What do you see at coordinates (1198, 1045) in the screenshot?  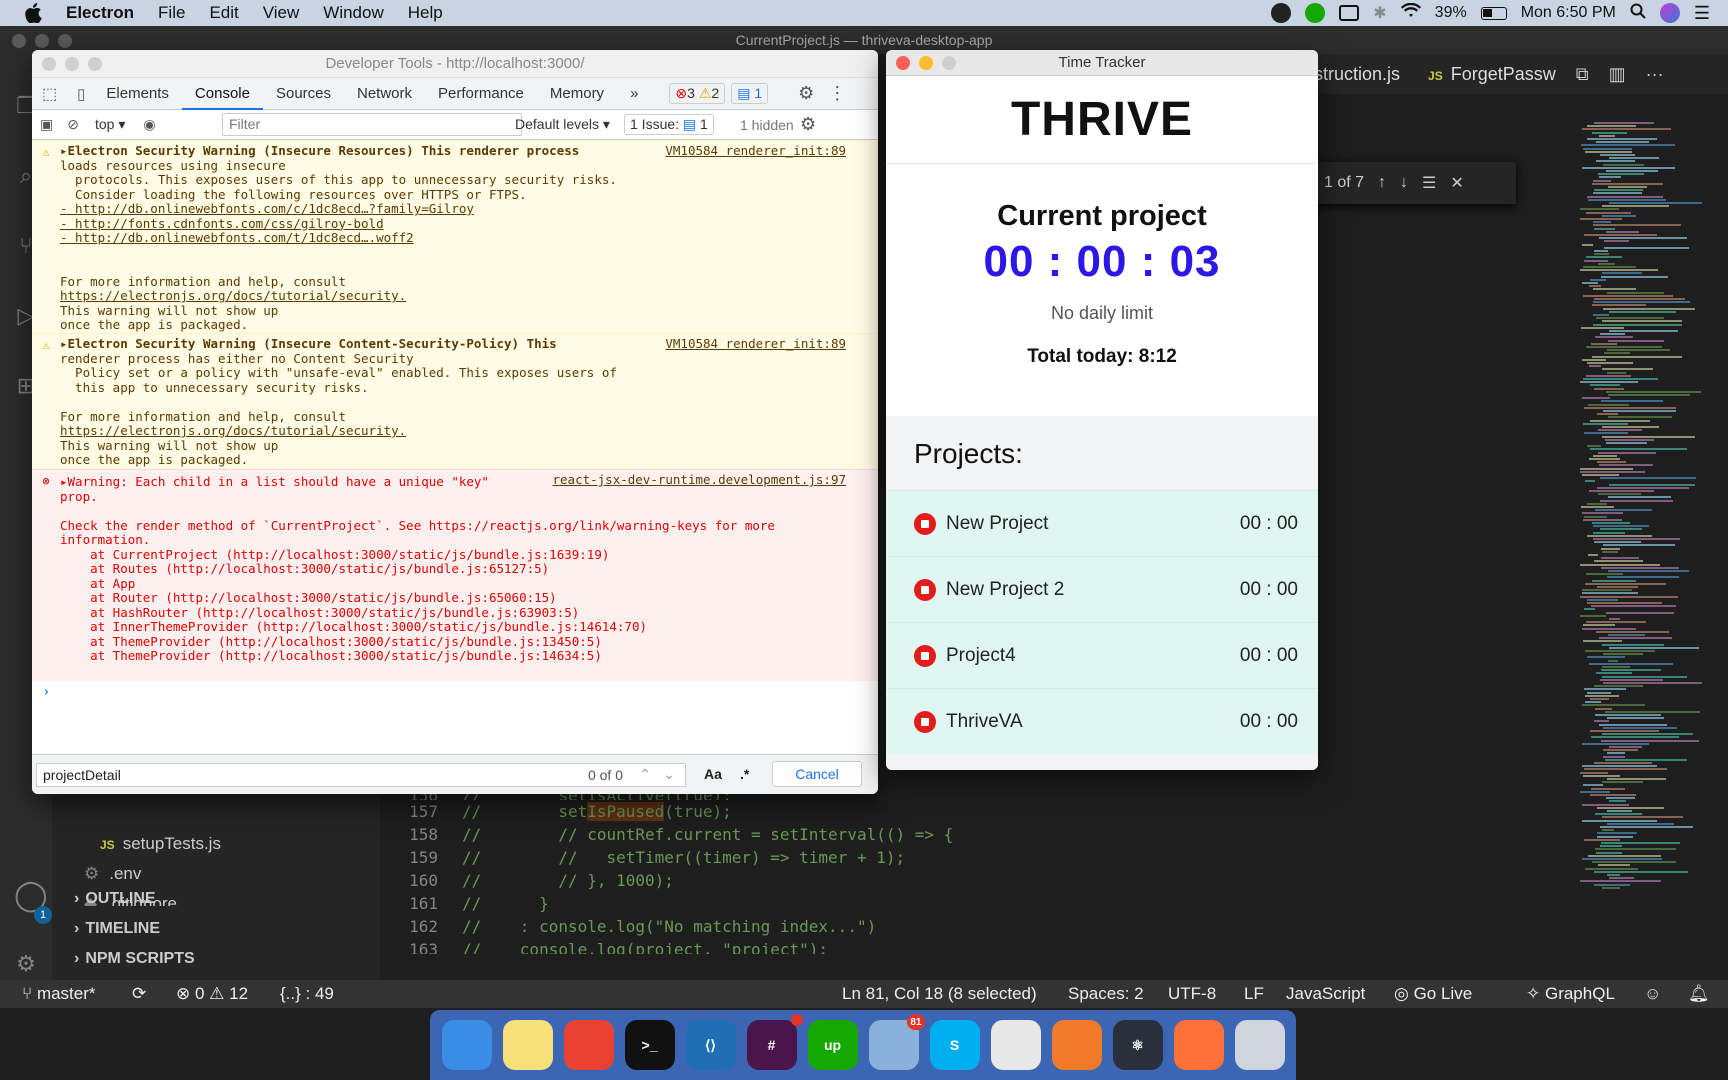 I see `firefox-icon` at bounding box center [1198, 1045].